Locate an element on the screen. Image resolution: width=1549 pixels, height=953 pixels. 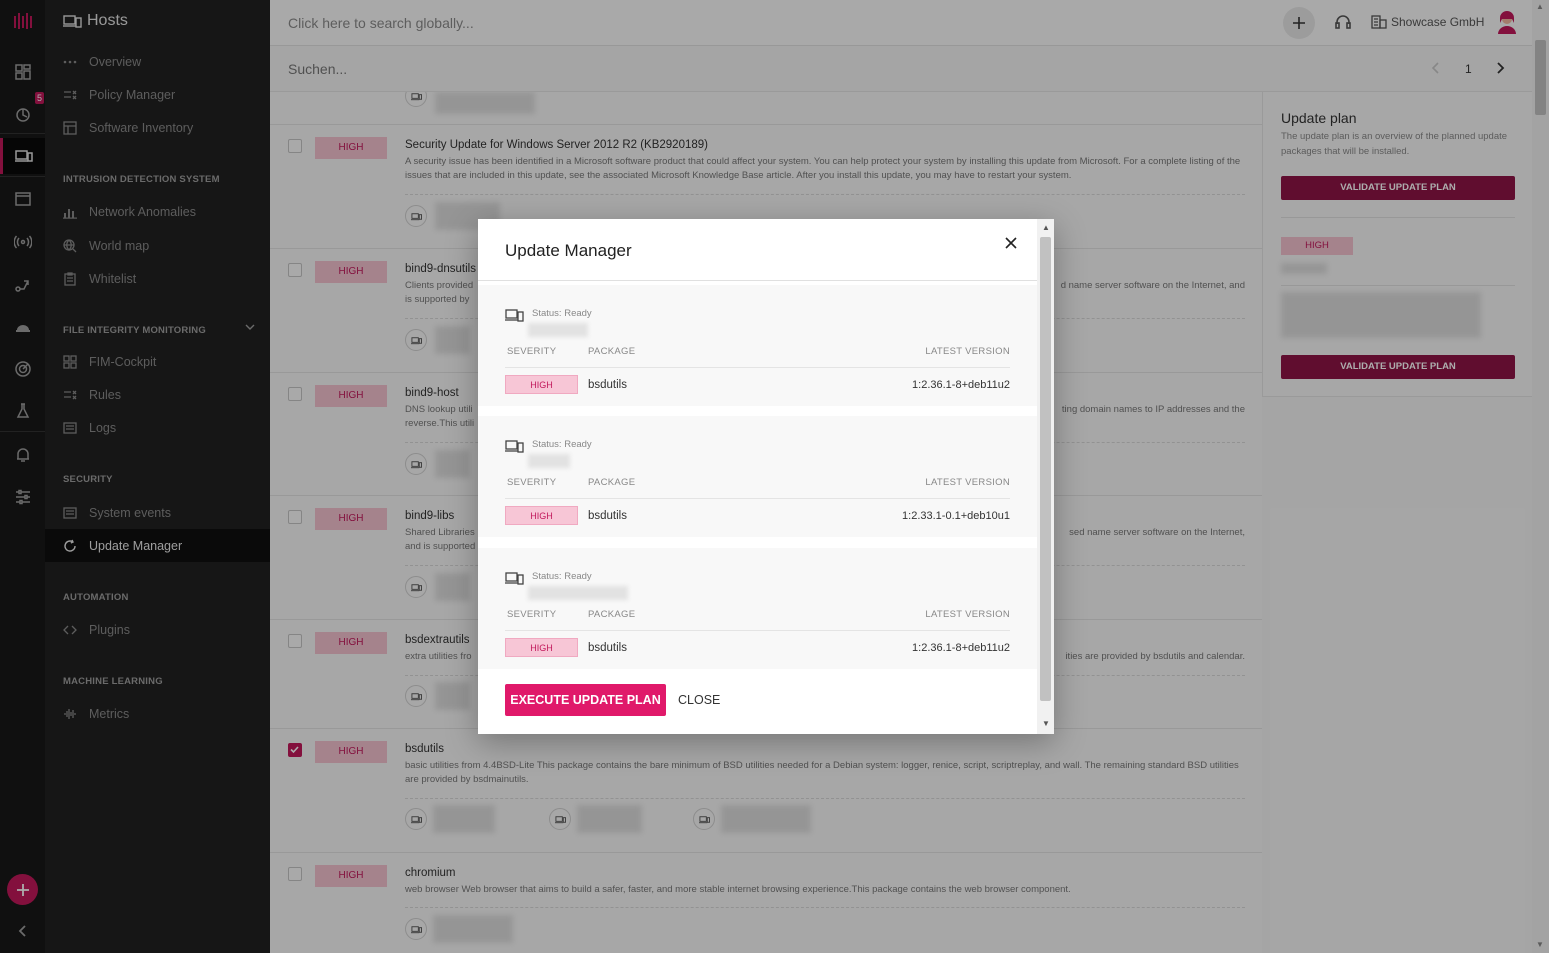
scroll-up-arrow: ▲ is located at coordinates (1046, 227).